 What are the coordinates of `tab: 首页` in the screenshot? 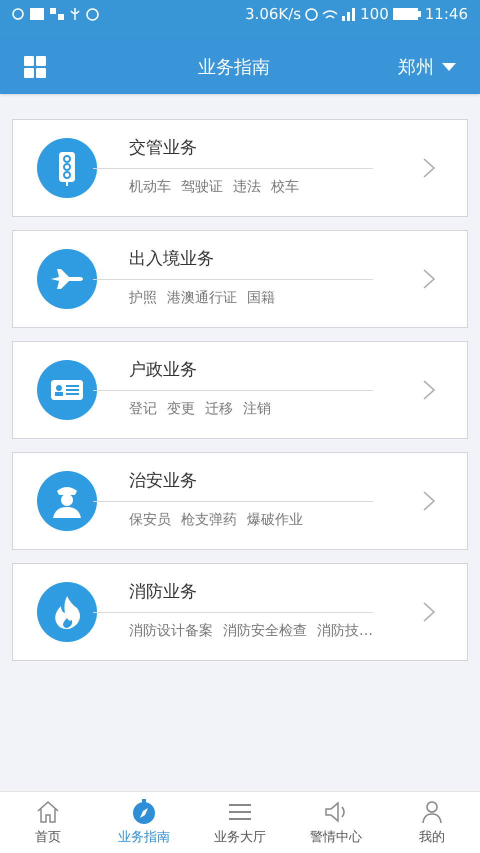 It's located at (48, 822).